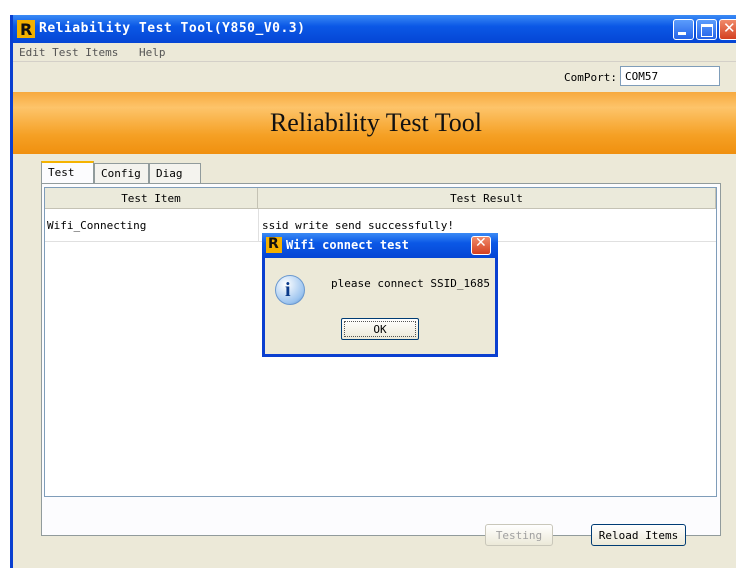  What do you see at coordinates (172, 28) in the screenshot?
I see `window-title: Reliability Test Tool(Y850_V0.3)` at bounding box center [172, 28].